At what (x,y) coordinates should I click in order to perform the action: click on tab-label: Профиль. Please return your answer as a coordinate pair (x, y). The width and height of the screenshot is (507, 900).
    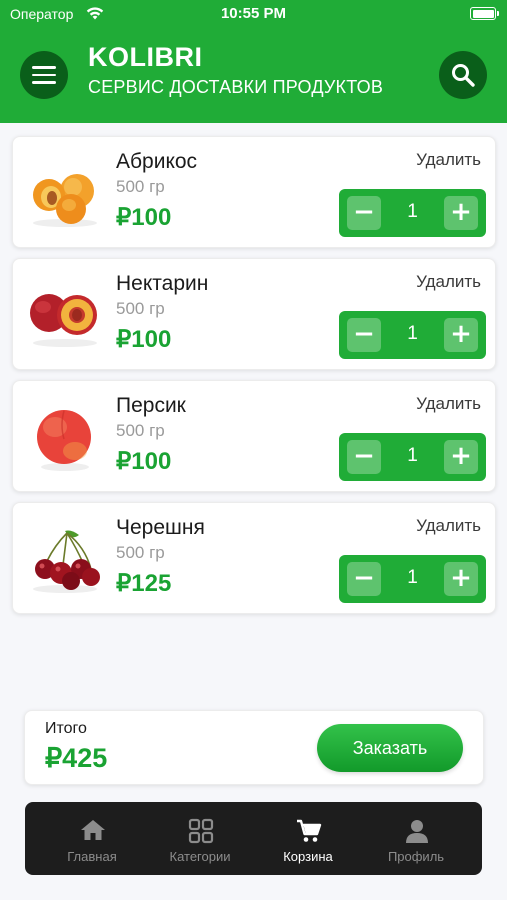
    Looking at the image, I should click on (416, 856).